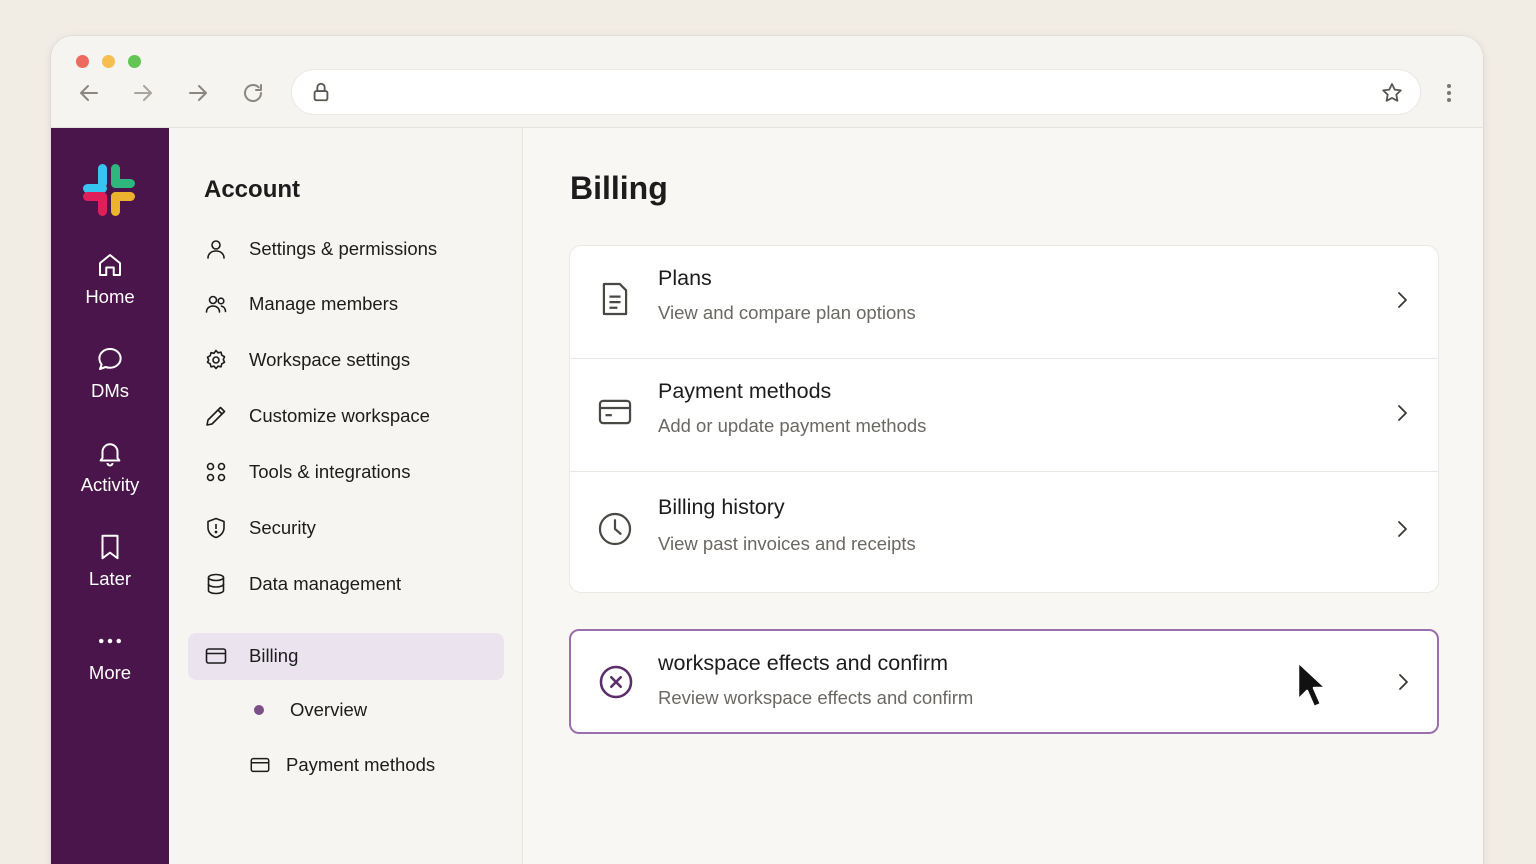  I want to click on sidebar-subitem-label: Overview, so click(329, 709).